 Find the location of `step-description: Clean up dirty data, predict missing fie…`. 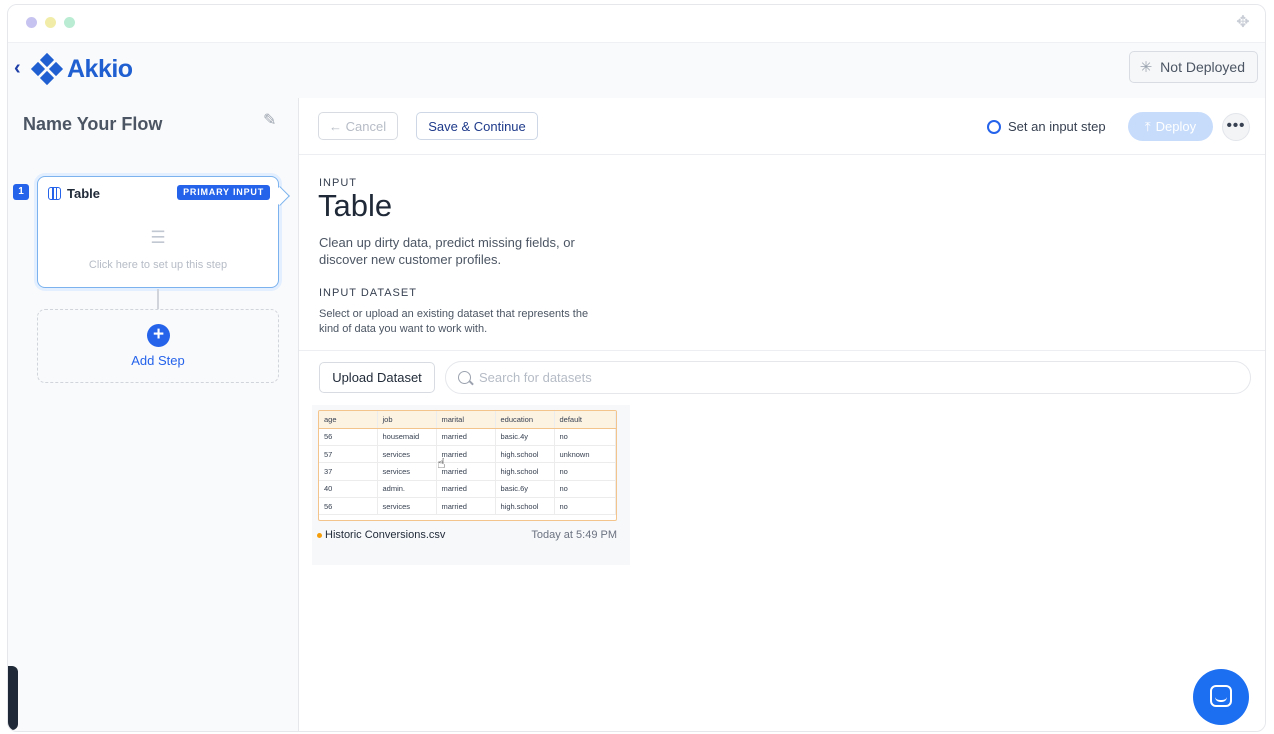

step-description: Clean up dirty data, predict missing fie… is located at coordinates (447, 251).